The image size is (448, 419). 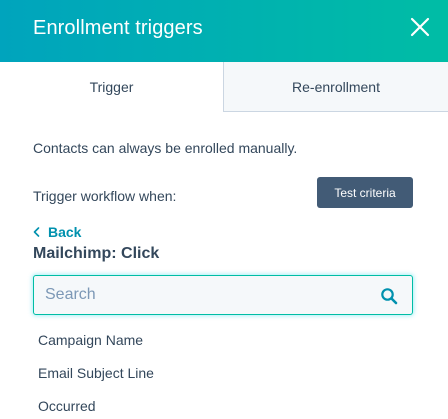 What do you see at coordinates (224, 31) in the screenshot?
I see `panel-header: Enrollment triggers` at bounding box center [224, 31].